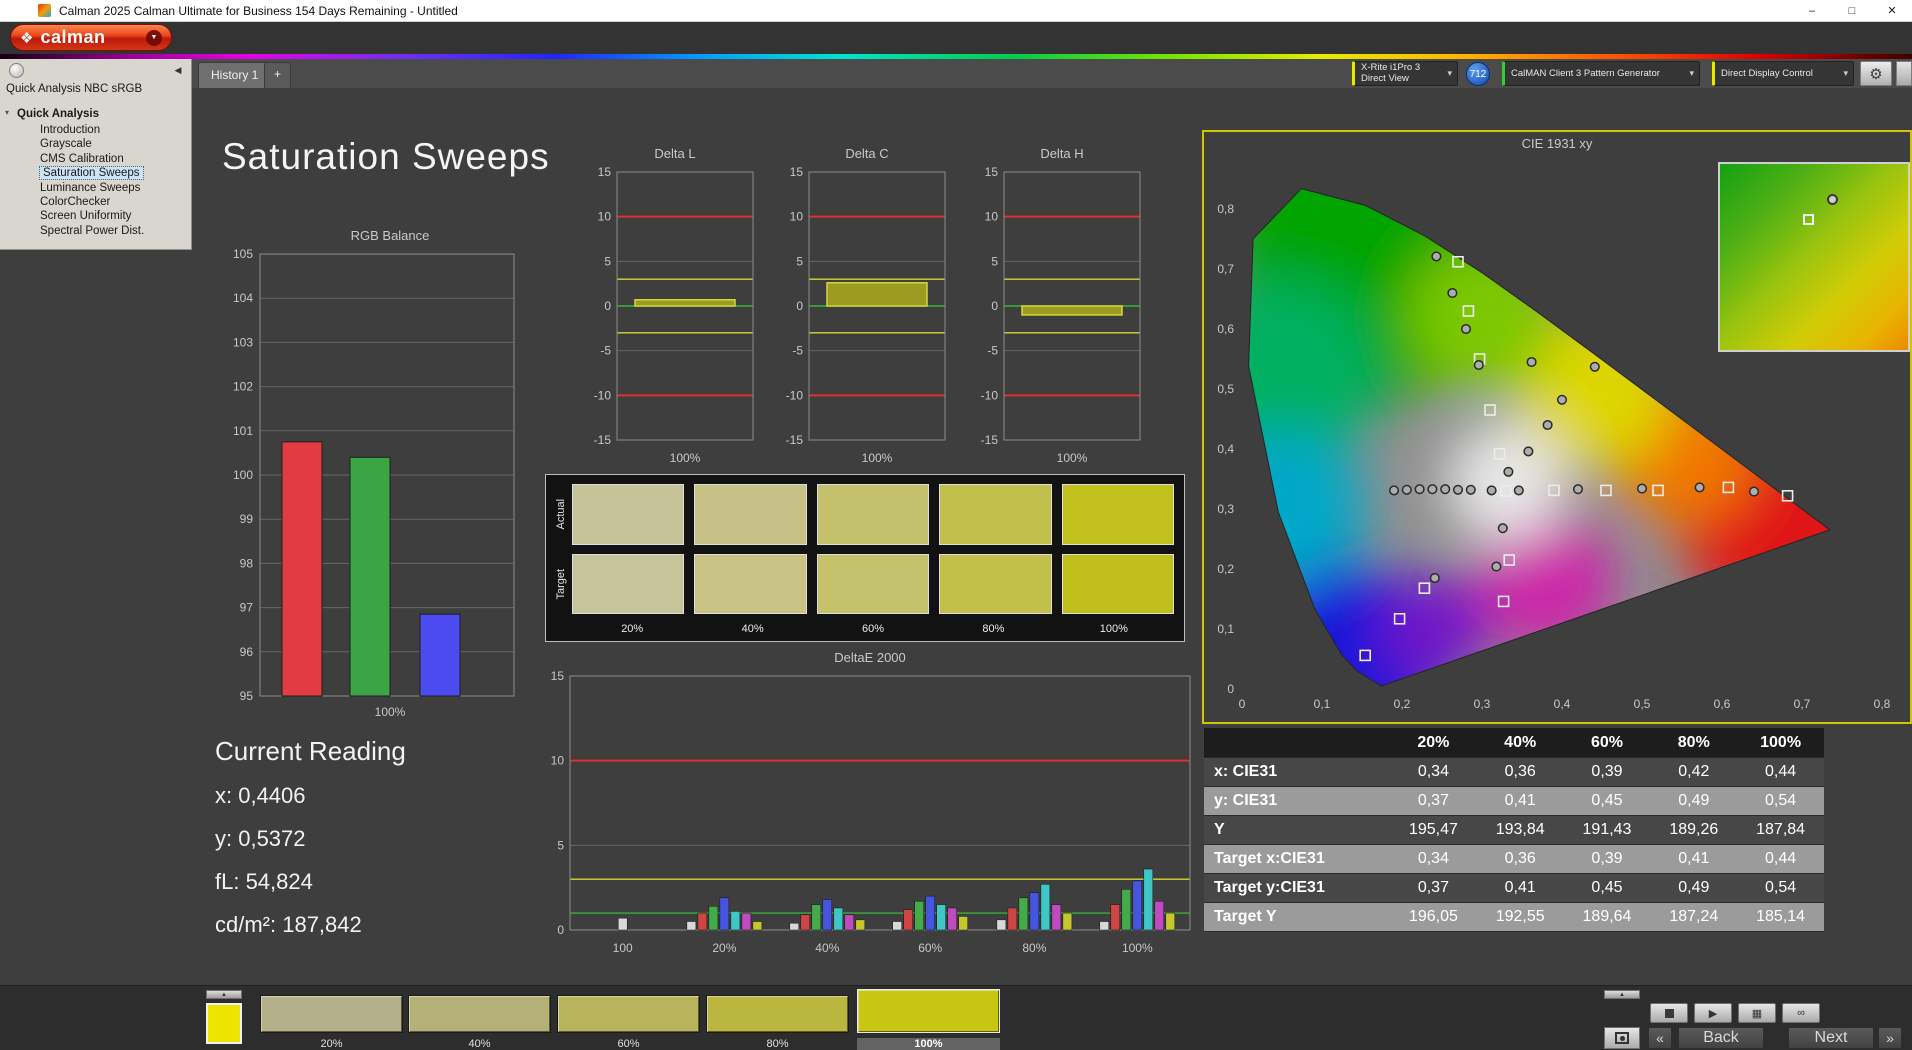 The width and height of the screenshot is (1912, 1050). I want to click on maximize-button: □, so click(1852, 11).